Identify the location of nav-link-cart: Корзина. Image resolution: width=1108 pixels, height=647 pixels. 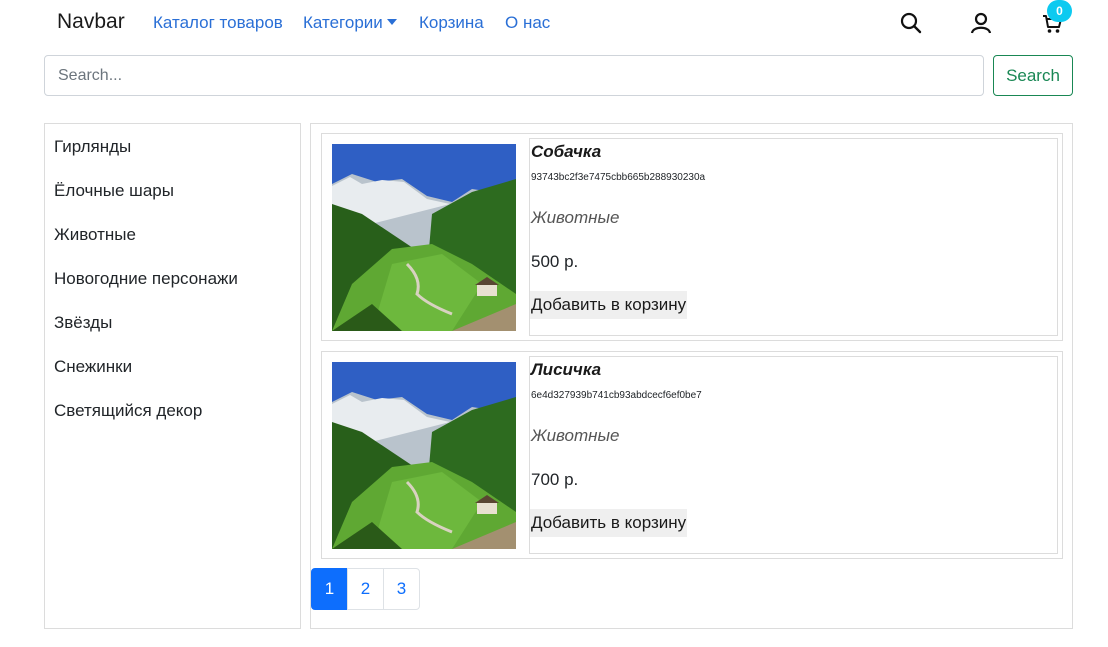
(451, 23).